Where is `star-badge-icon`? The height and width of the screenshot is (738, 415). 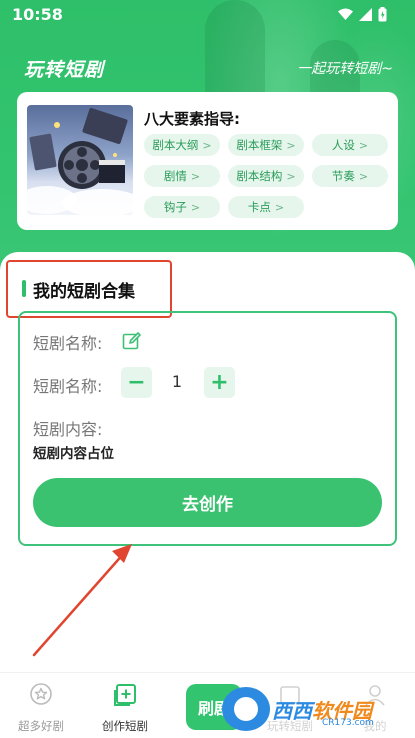
star-badge-icon is located at coordinates (41, 694).